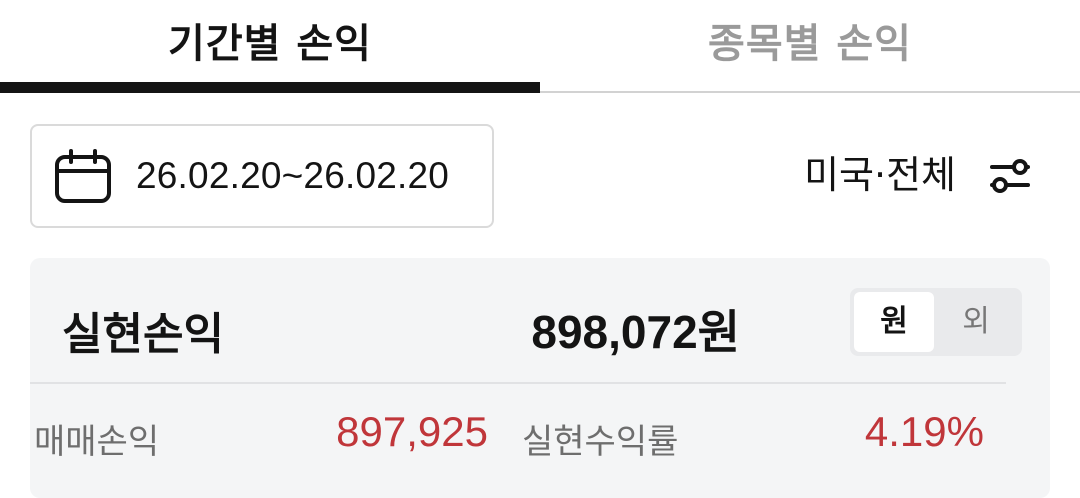 The image size is (1080, 498). I want to click on tab-stock-pnl: 종목별 손익, so click(810, 47).